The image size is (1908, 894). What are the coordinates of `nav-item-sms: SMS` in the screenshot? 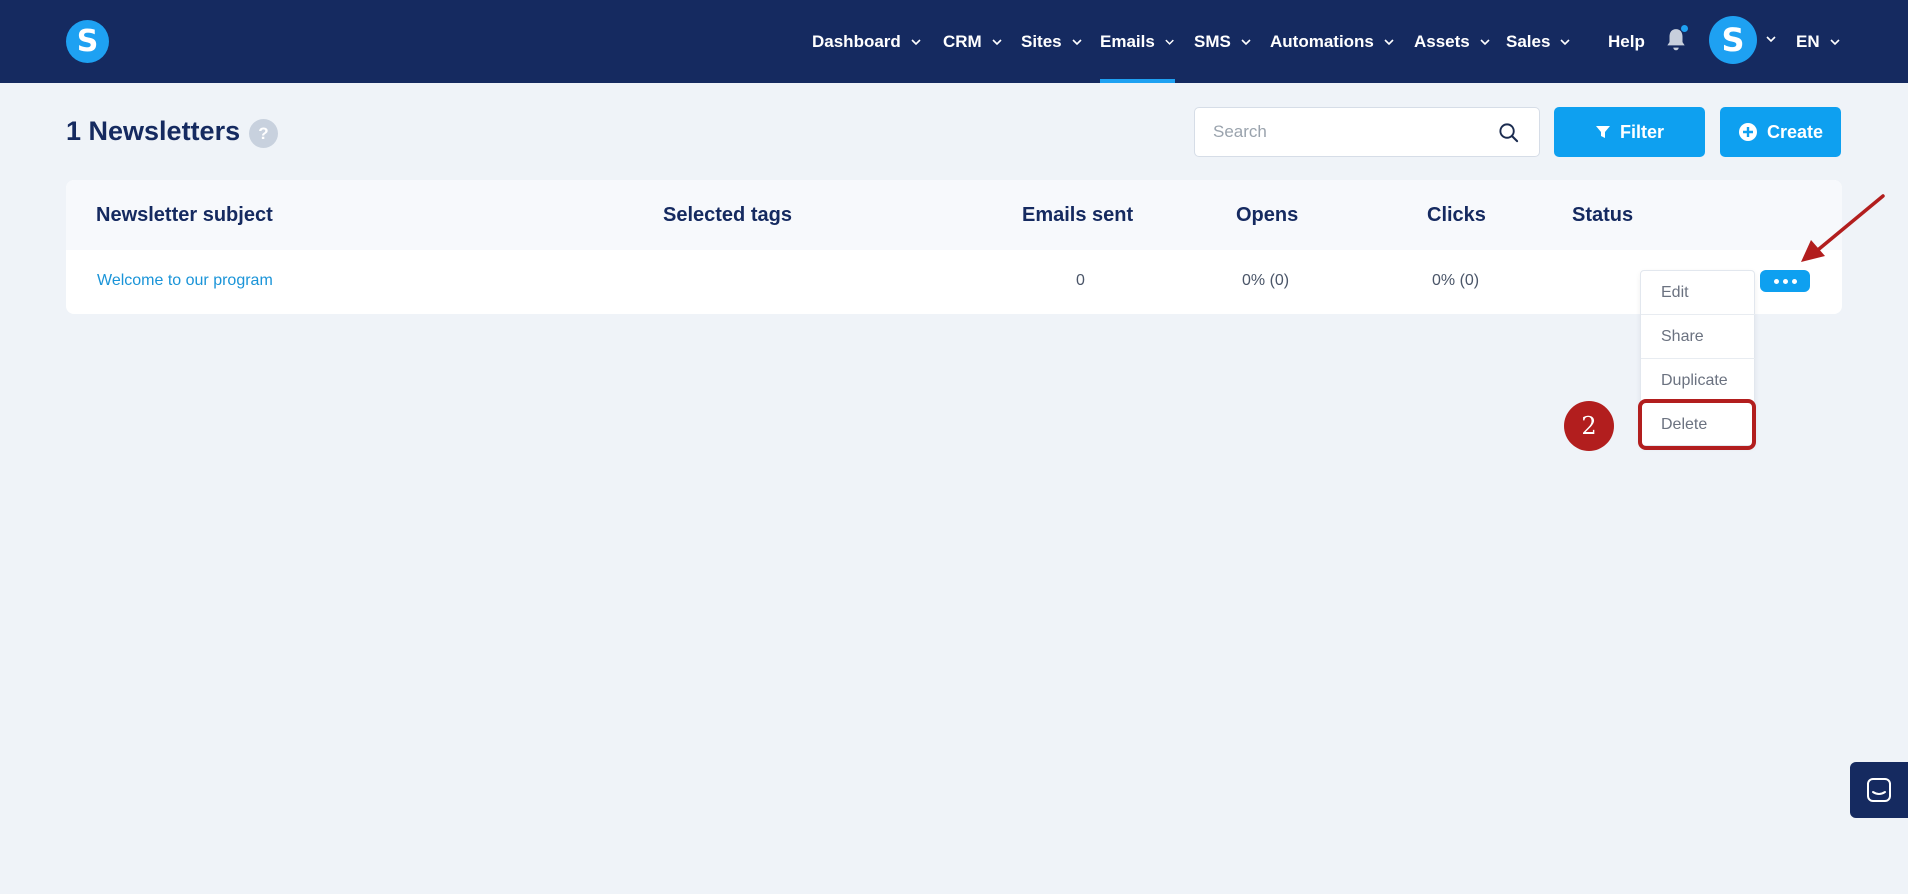 It's located at (1223, 41).